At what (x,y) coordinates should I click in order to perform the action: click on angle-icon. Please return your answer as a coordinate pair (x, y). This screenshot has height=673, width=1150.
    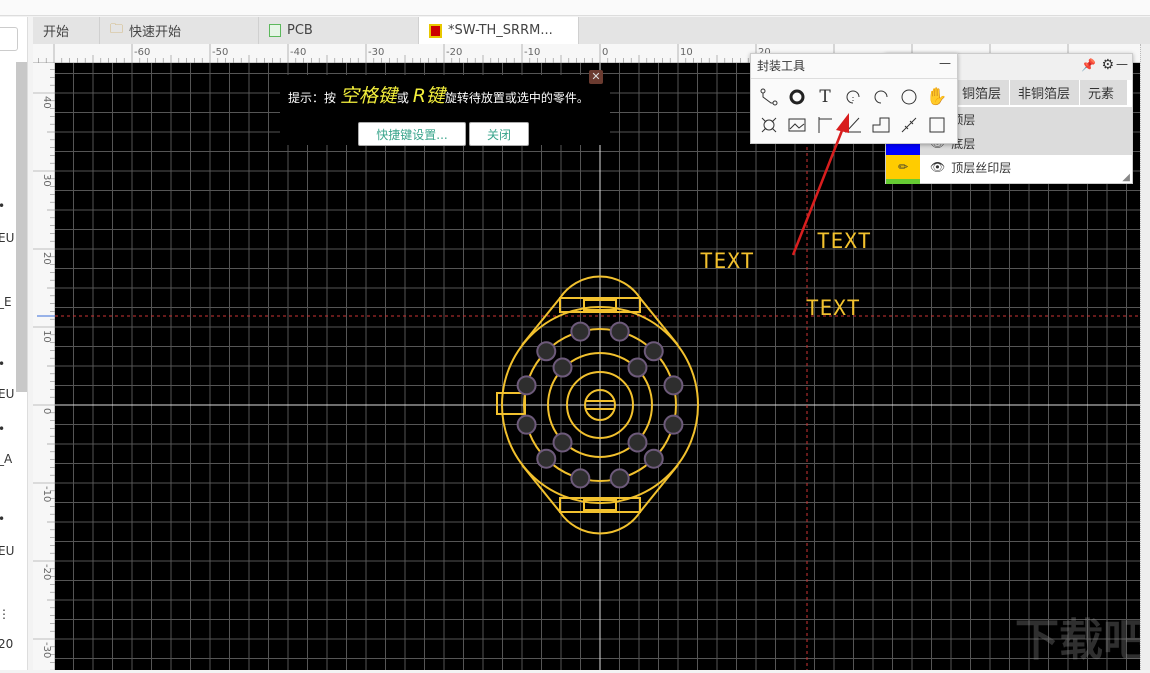
    Looking at the image, I should click on (853, 125).